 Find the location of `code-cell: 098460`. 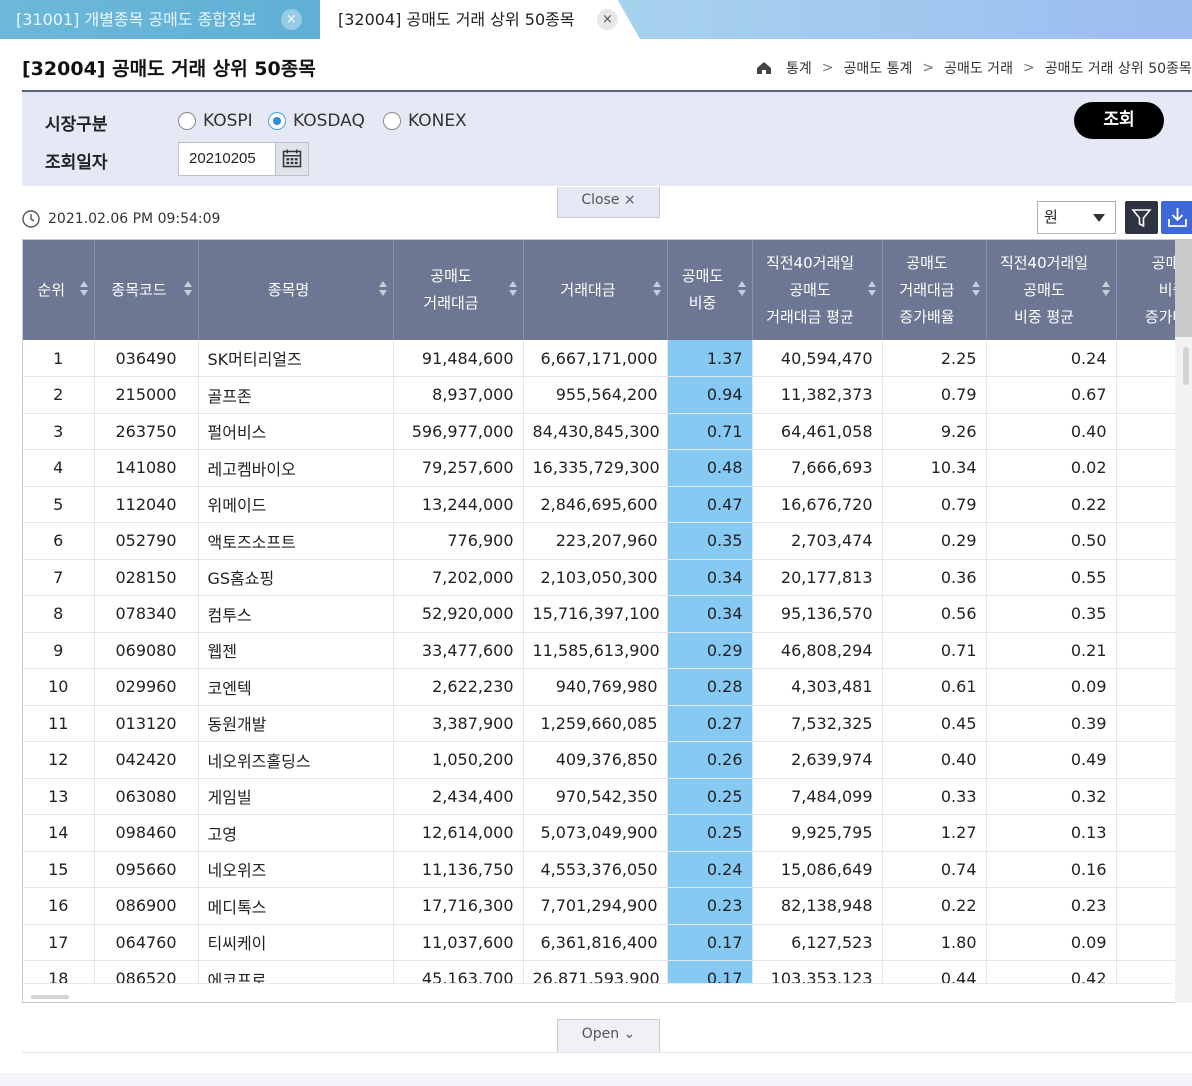

code-cell: 098460 is located at coordinates (146, 833).